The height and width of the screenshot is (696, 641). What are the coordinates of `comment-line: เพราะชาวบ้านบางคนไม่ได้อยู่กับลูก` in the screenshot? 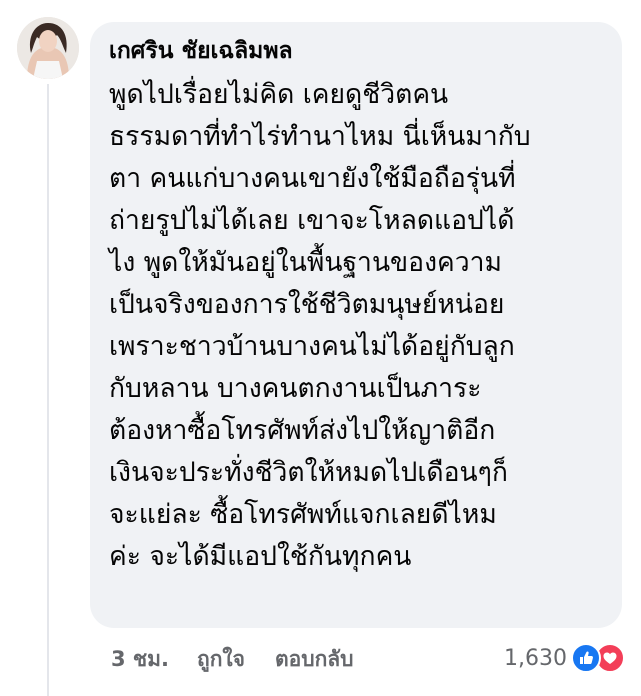 It's located at (312, 346).